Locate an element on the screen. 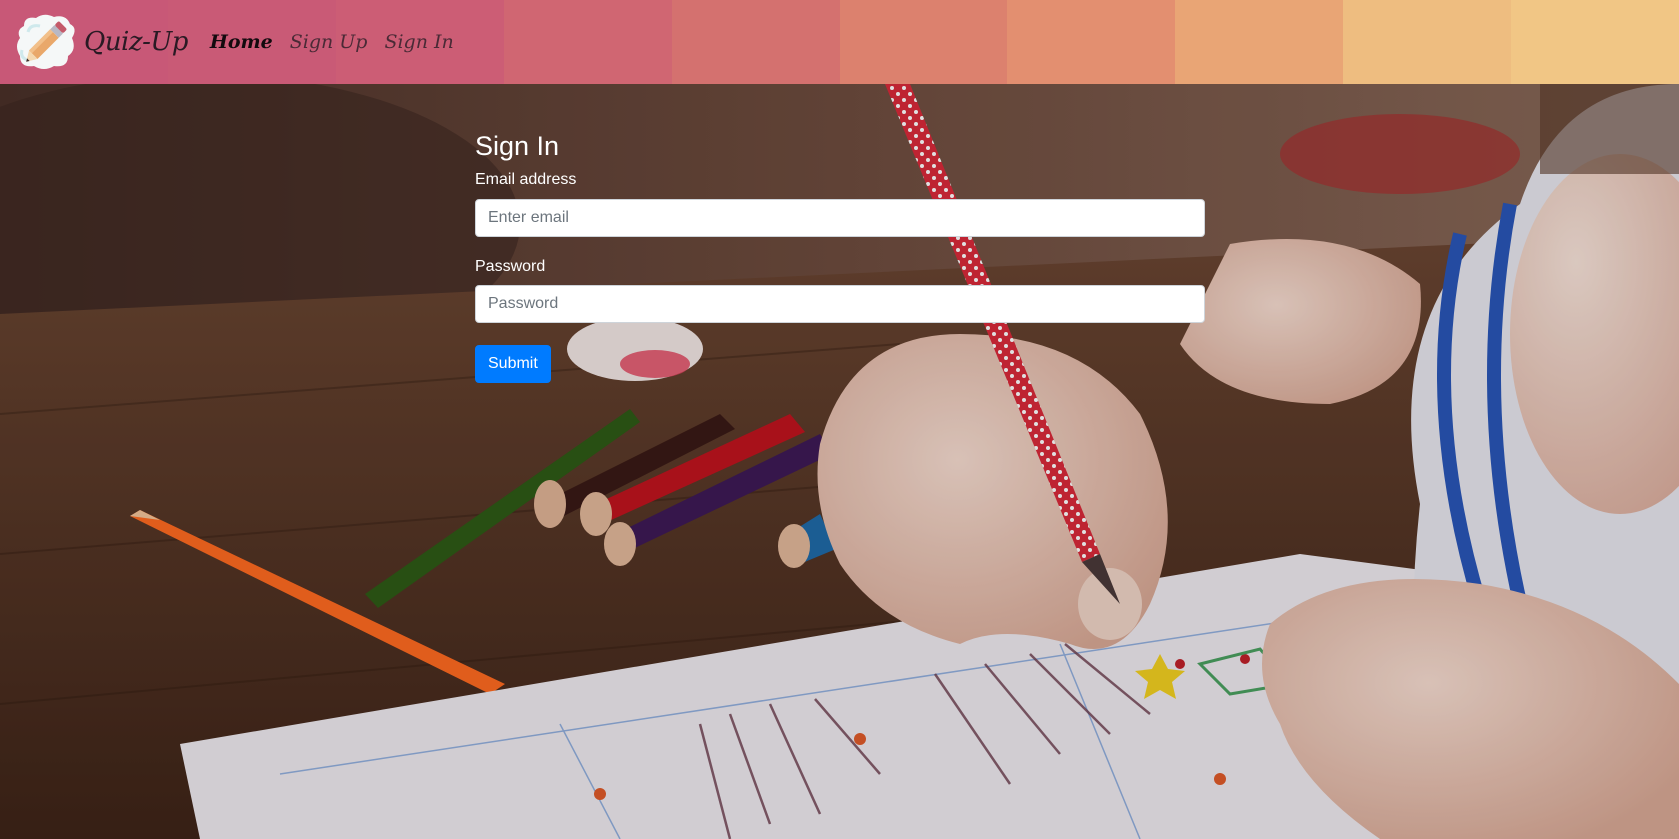 Image resolution: width=1679 pixels, height=839 pixels. quiz-up-logo is located at coordinates (46, 42).